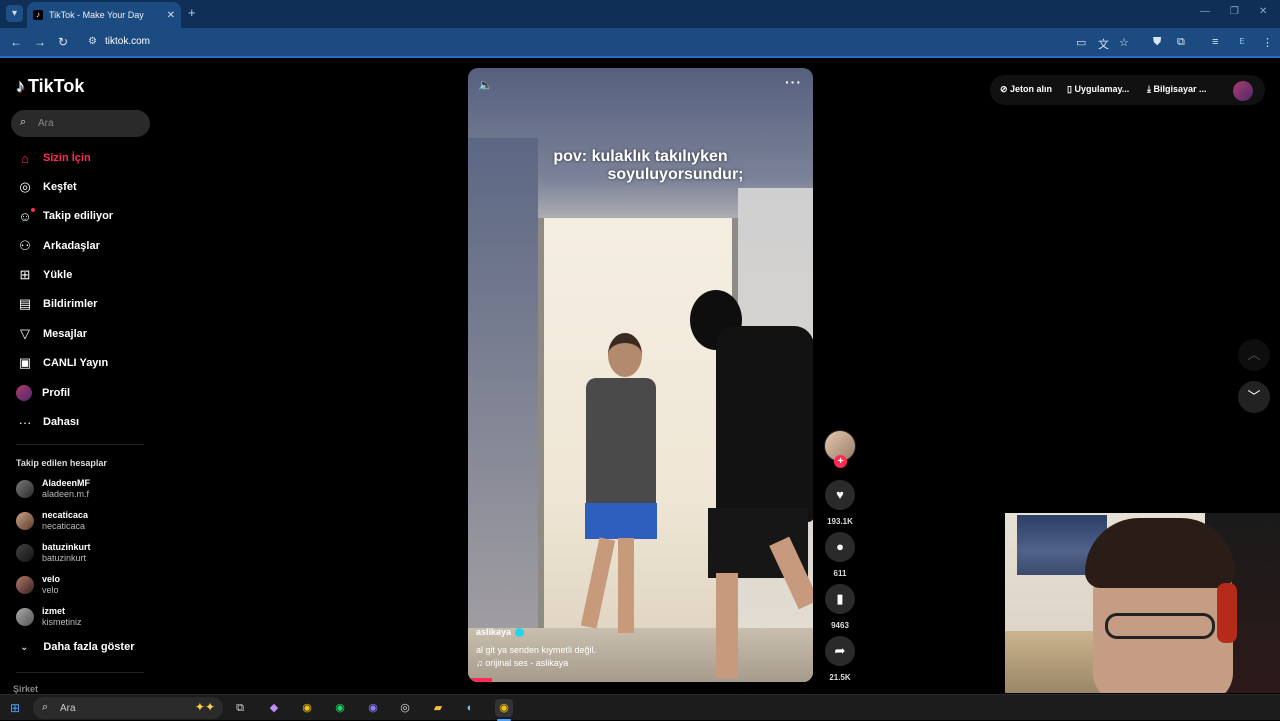 The width and height of the screenshot is (1280, 721). Describe the element at coordinates (96, 15) in the screenshot. I see `tab-title: TikTok - Make Your Day` at that location.